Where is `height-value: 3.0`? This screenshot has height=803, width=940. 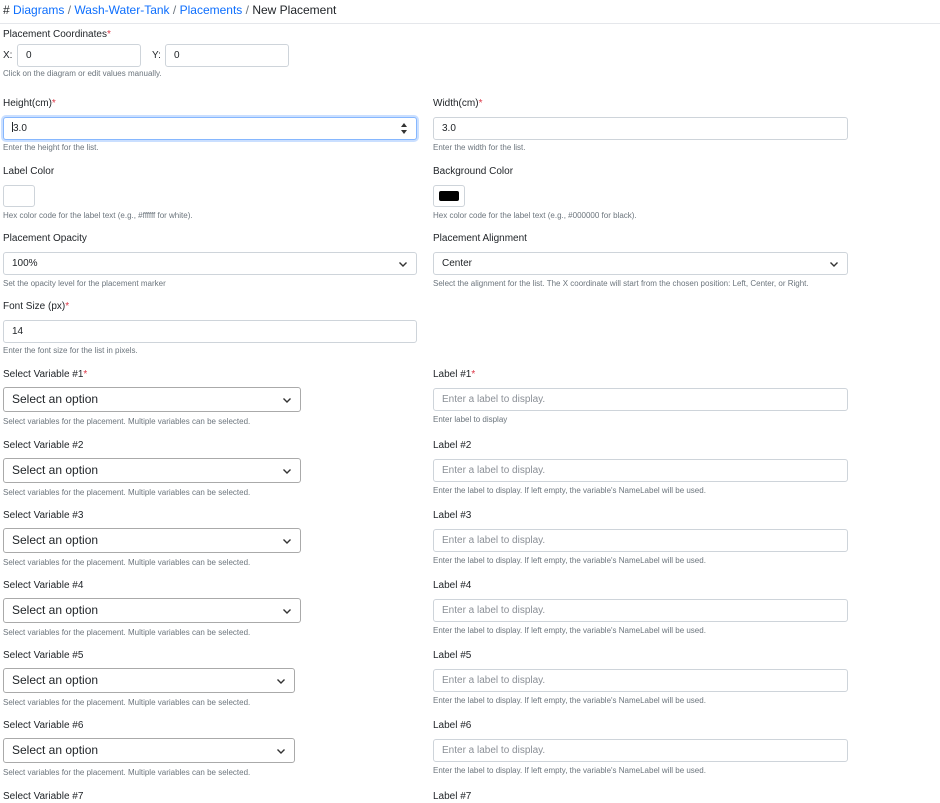
height-value: 3.0 is located at coordinates (20, 128).